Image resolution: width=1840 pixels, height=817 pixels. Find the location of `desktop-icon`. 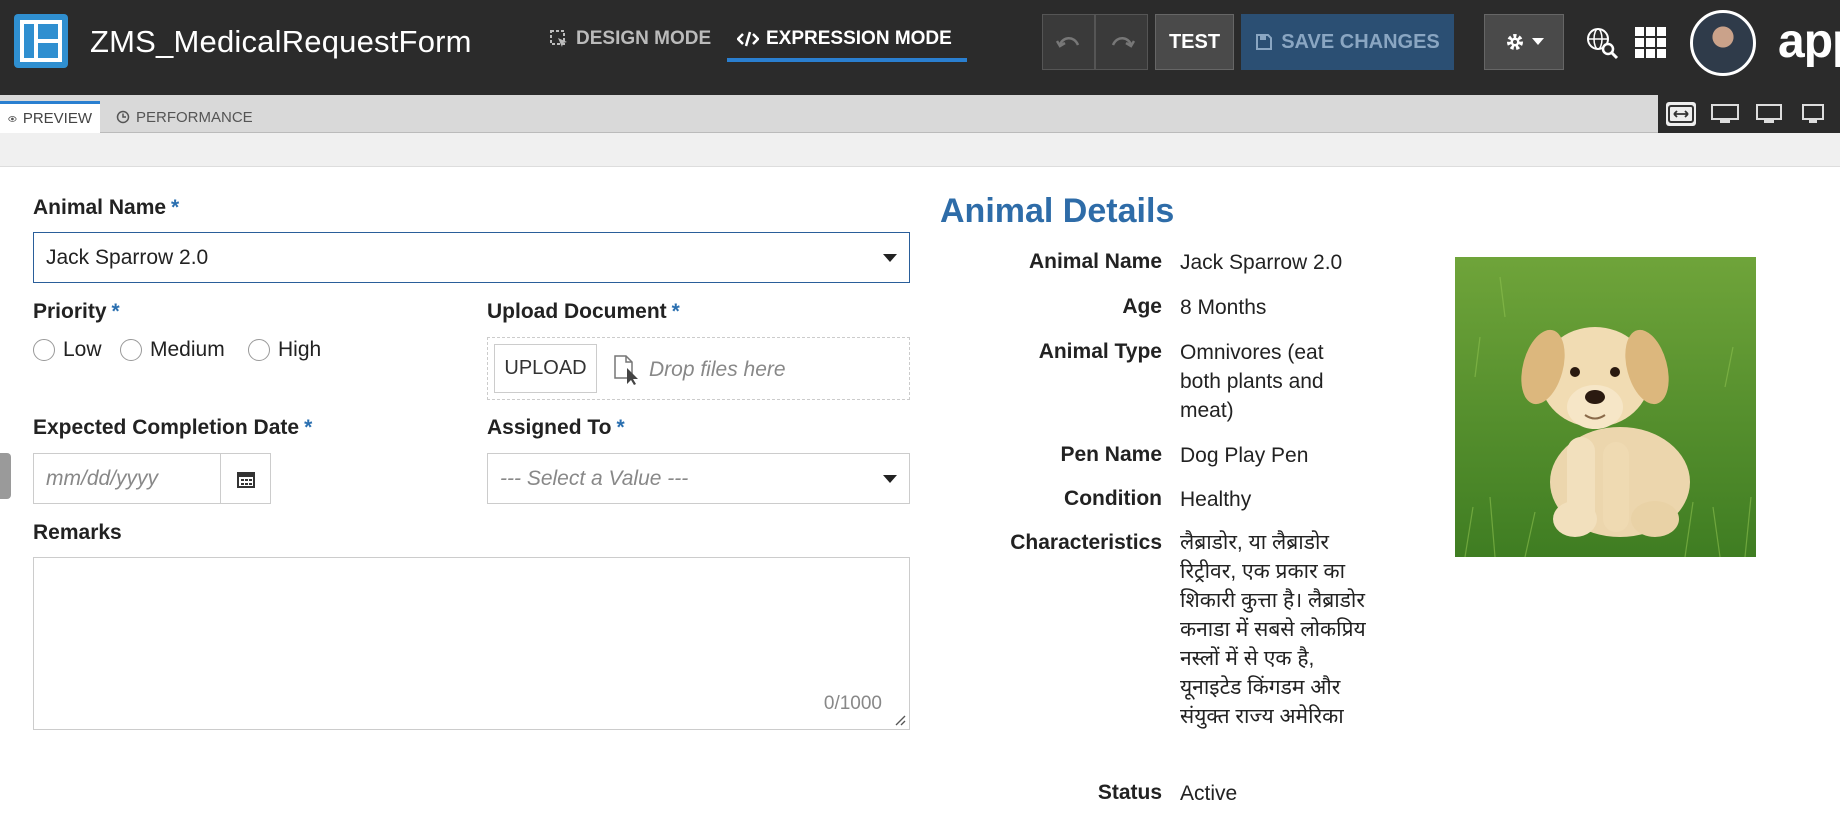

desktop-icon is located at coordinates (1769, 114).